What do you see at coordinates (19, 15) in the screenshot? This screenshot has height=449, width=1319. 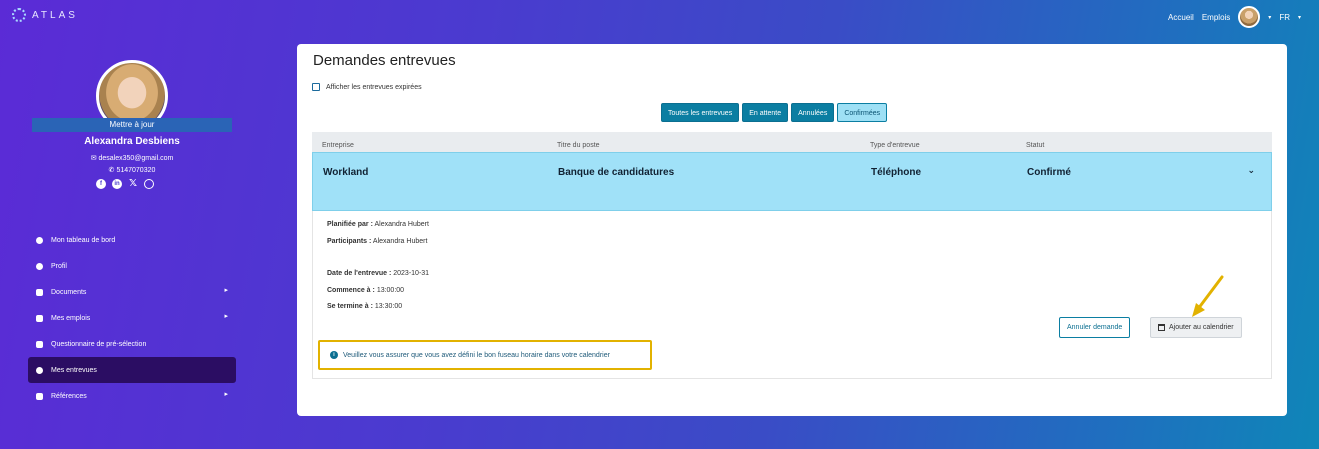 I see `atlas-logo-icon` at bounding box center [19, 15].